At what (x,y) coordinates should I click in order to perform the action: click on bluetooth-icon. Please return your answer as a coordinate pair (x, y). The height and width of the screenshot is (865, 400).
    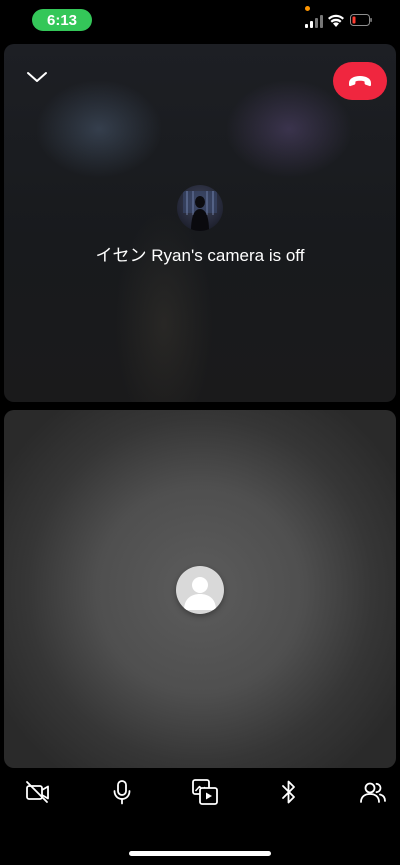
    Looking at the image, I should click on (288, 792).